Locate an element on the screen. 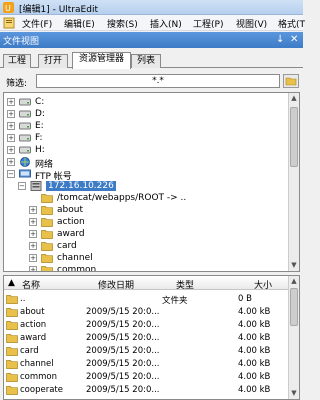  menu-view: 视图(V) is located at coordinates (251, 23).